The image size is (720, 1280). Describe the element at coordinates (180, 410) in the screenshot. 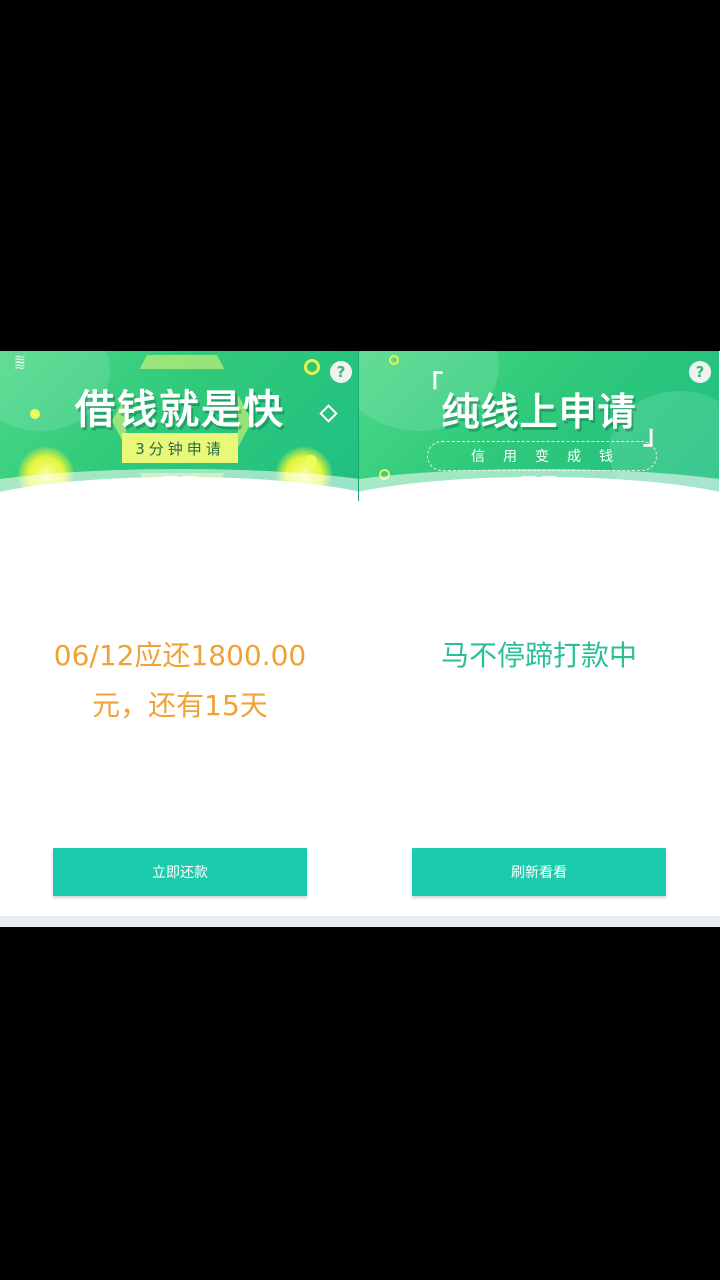

I see `banner-headline: 借钱就是快` at that location.